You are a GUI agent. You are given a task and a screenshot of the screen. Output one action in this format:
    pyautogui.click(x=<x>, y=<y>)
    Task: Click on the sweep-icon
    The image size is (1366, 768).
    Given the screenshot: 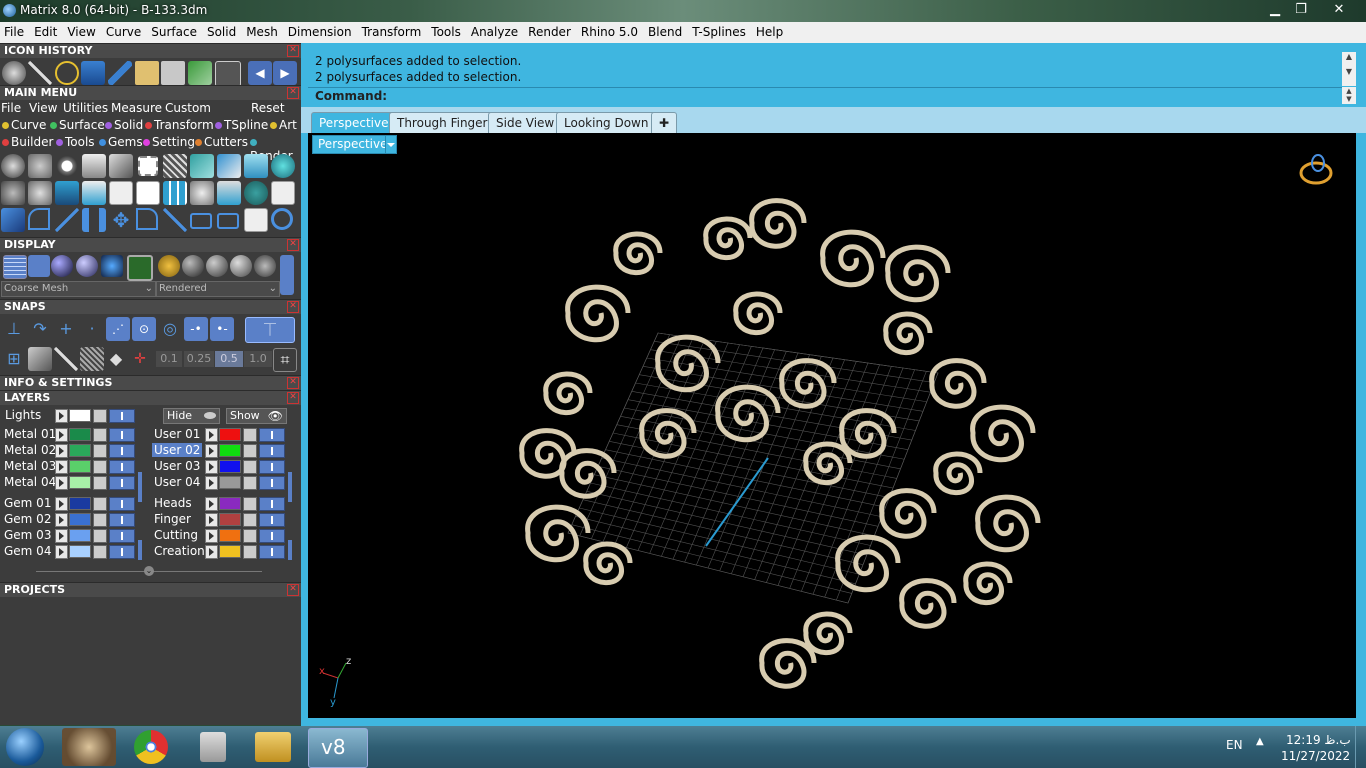 What is the action you would take?
    pyautogui.click(x=200, y=73)
    